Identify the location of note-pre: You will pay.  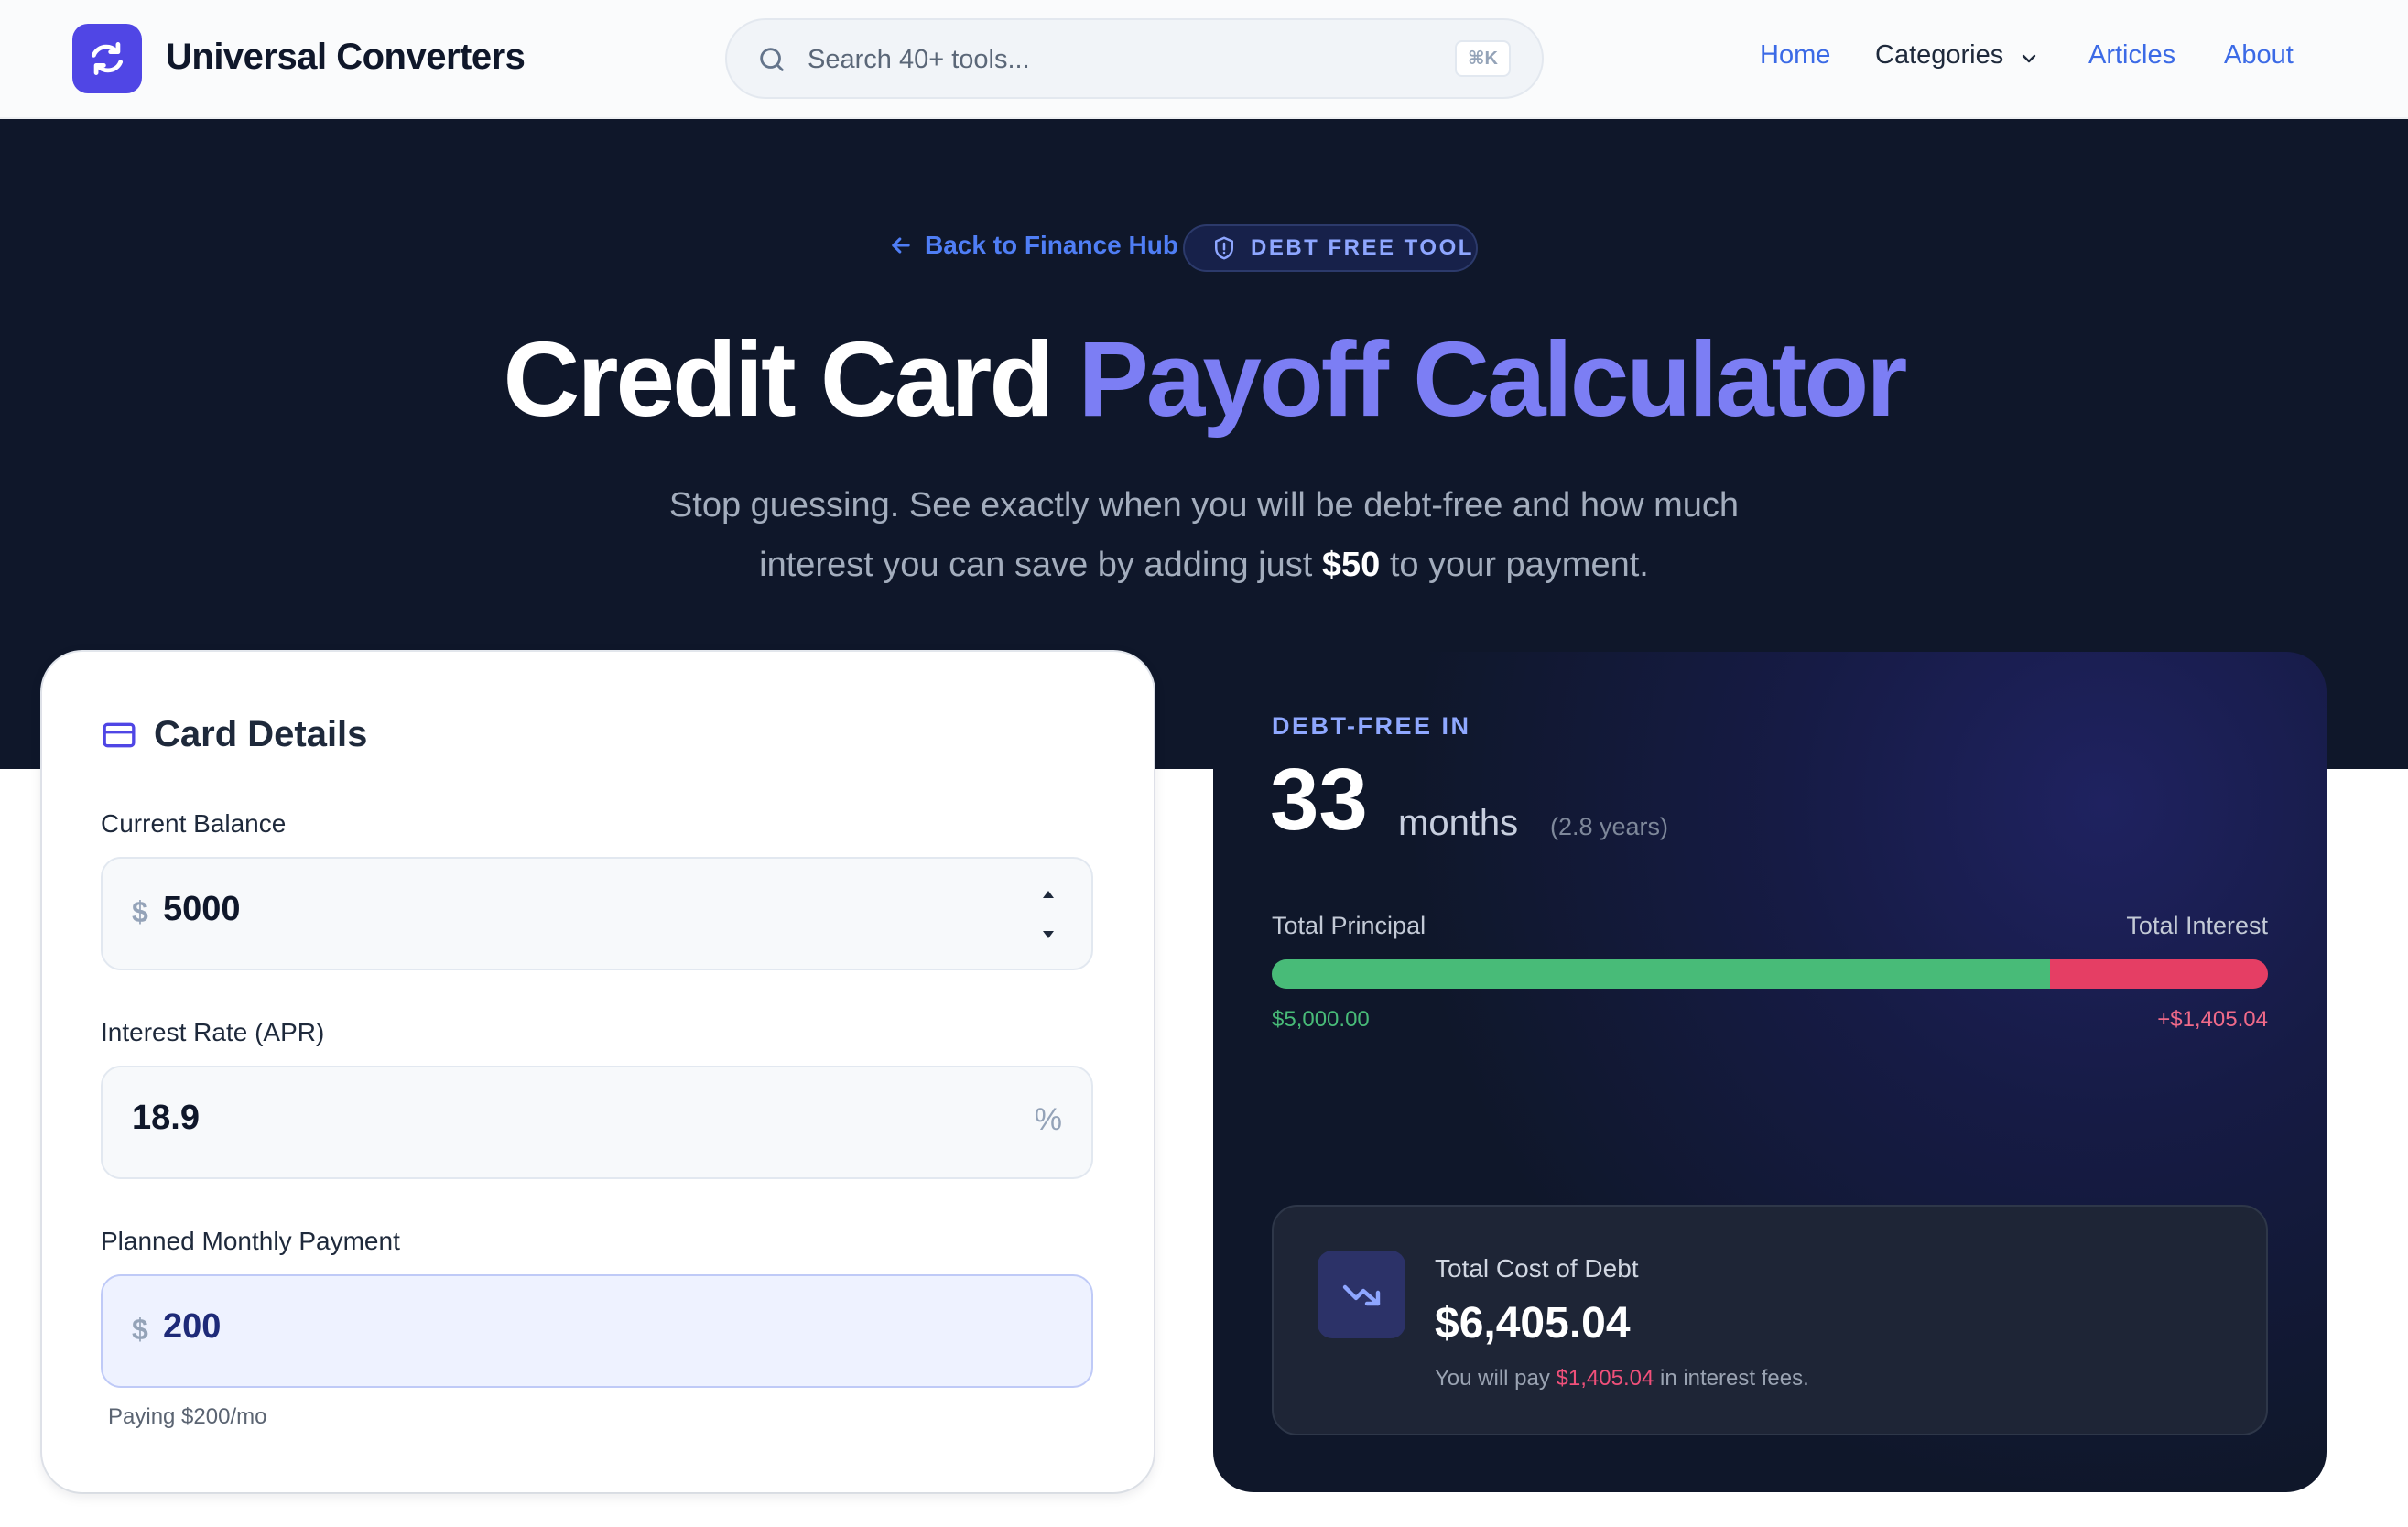
(1492, 1378).